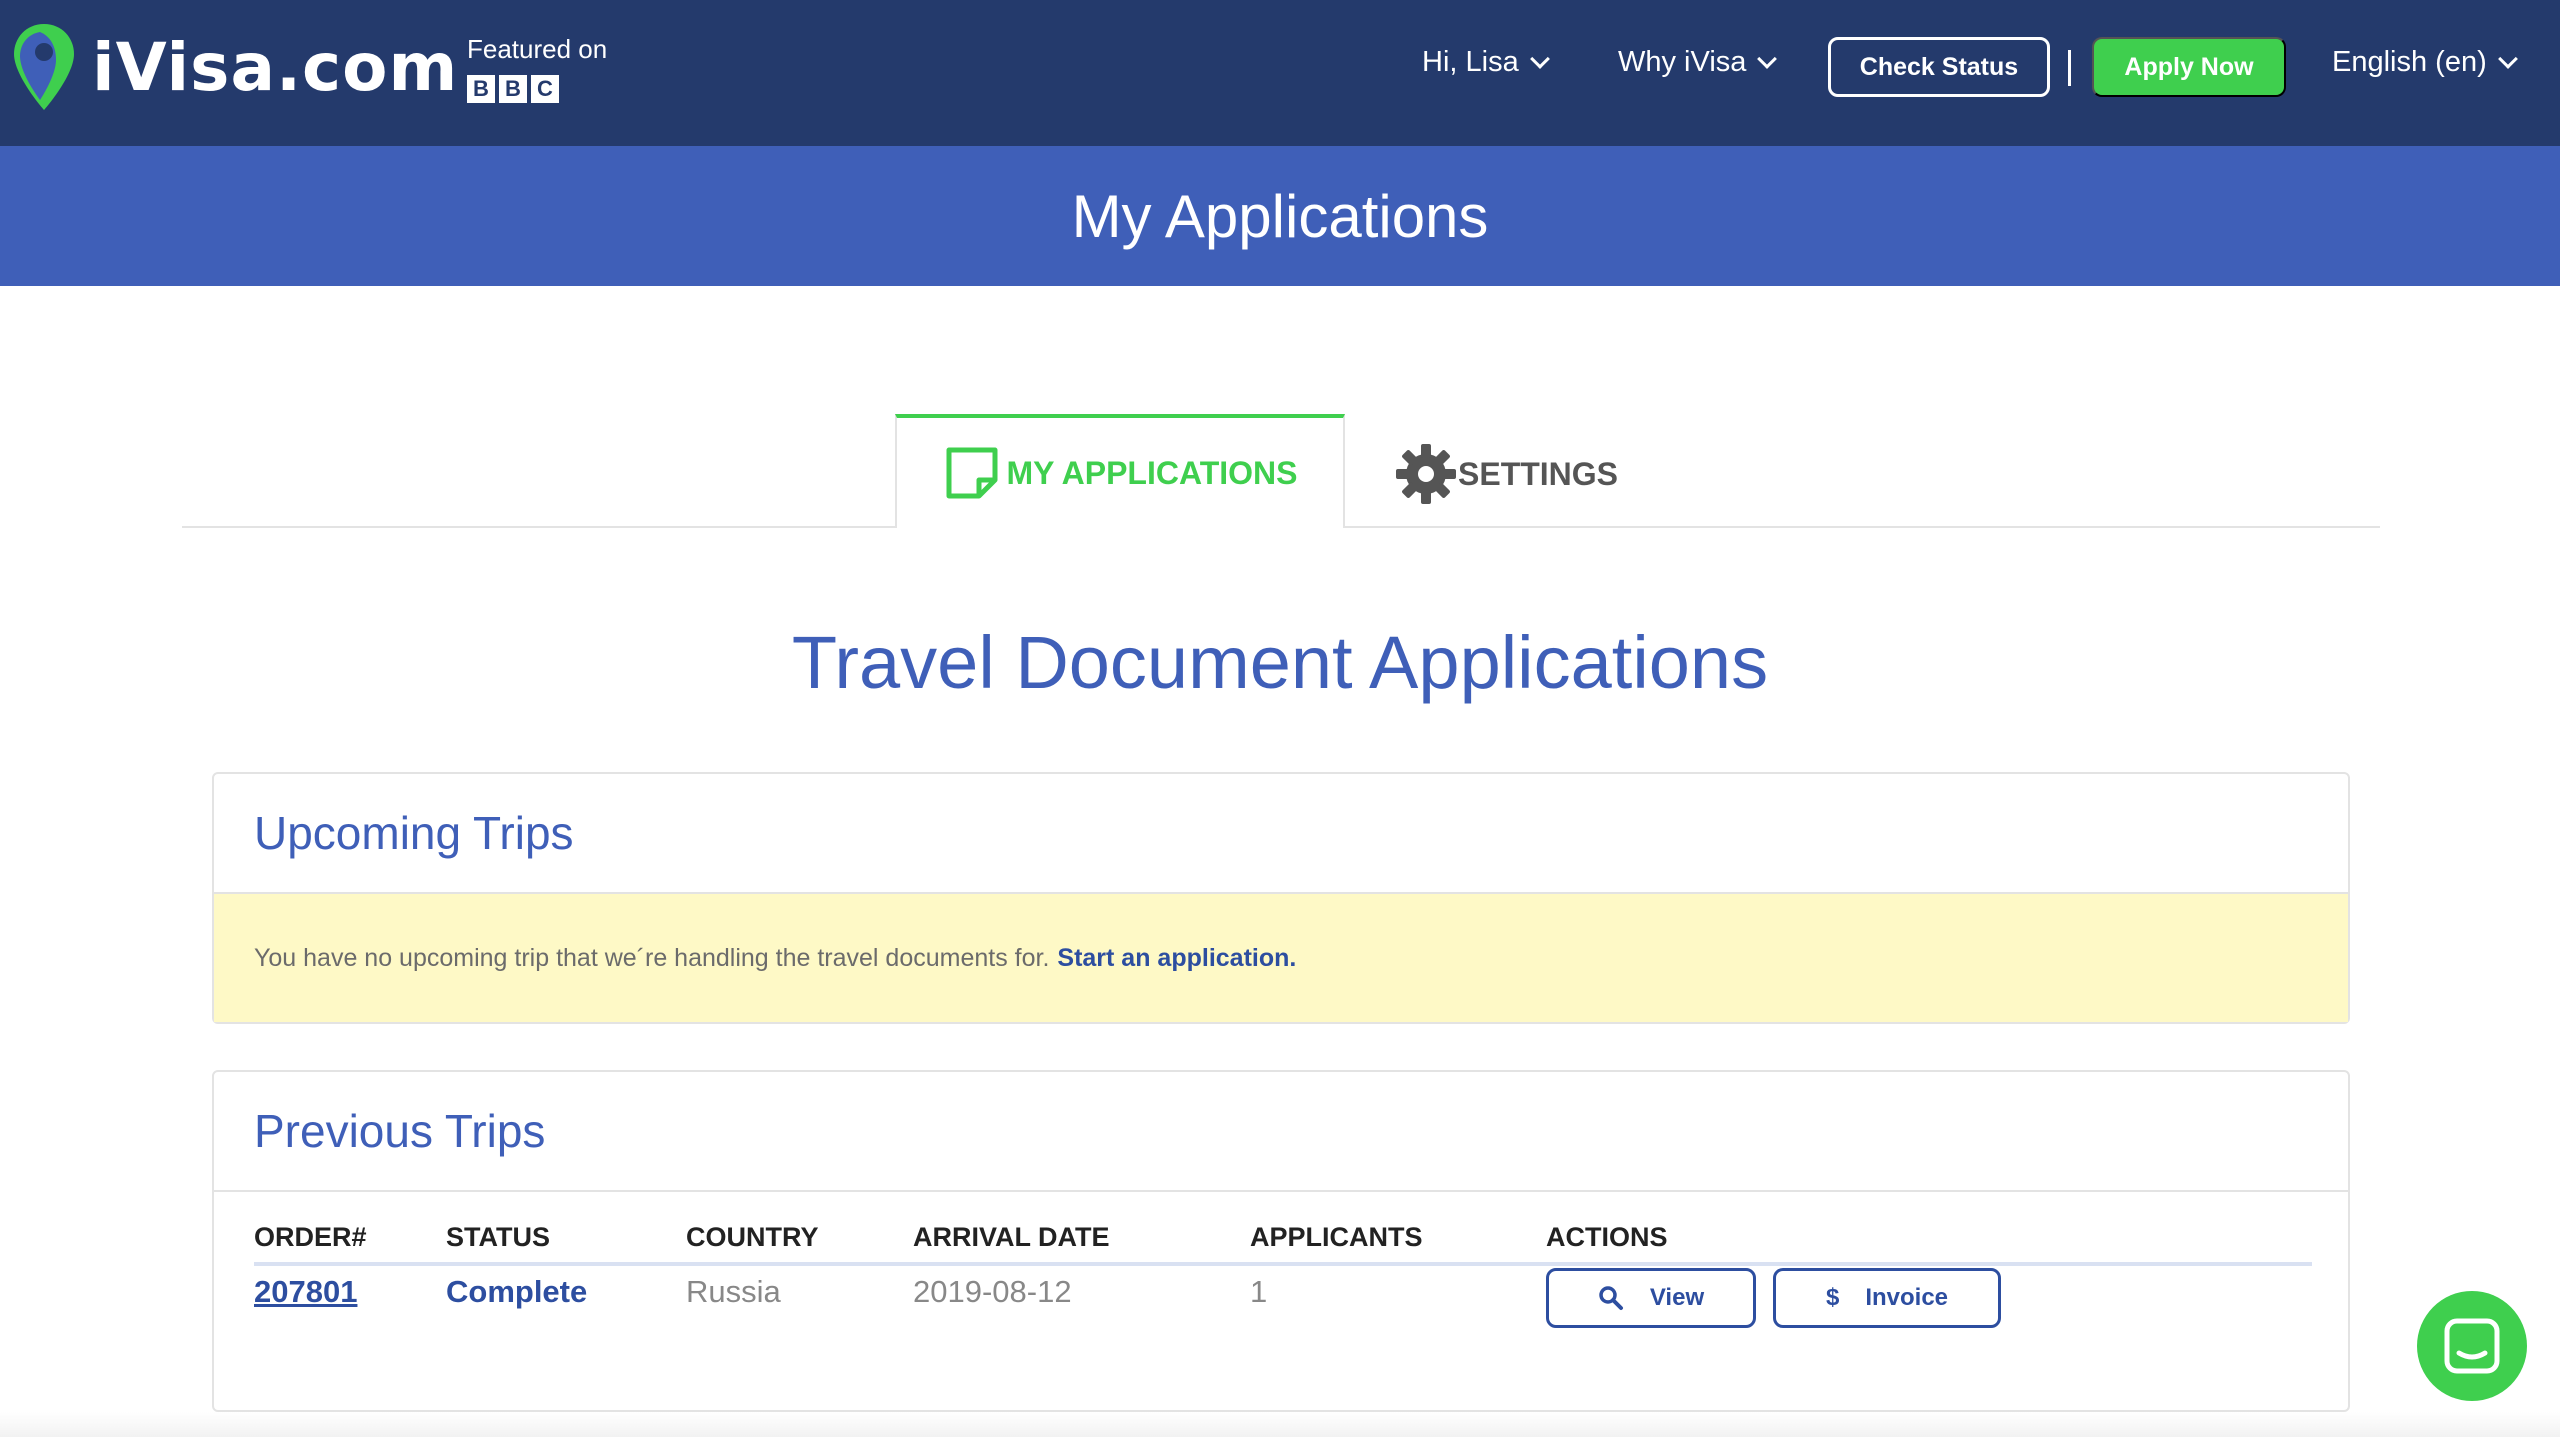 Image resolution: width=2560 pixels, height=1437 pixels. What do you see at coordinates (545, 89) in the screenshot?
I see `bbc-letter: C` at bounding box center [545, 89].